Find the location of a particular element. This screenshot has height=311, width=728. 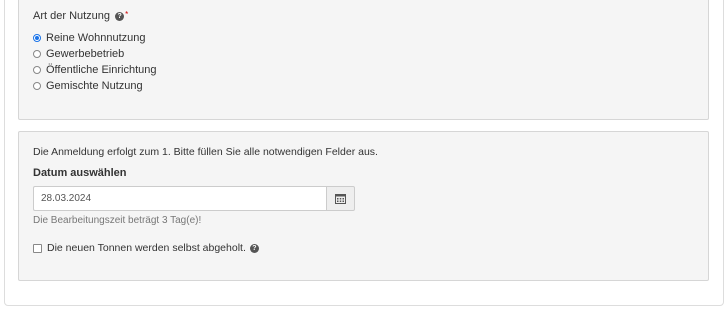

calendar-button is located at coordinates (340, 198).